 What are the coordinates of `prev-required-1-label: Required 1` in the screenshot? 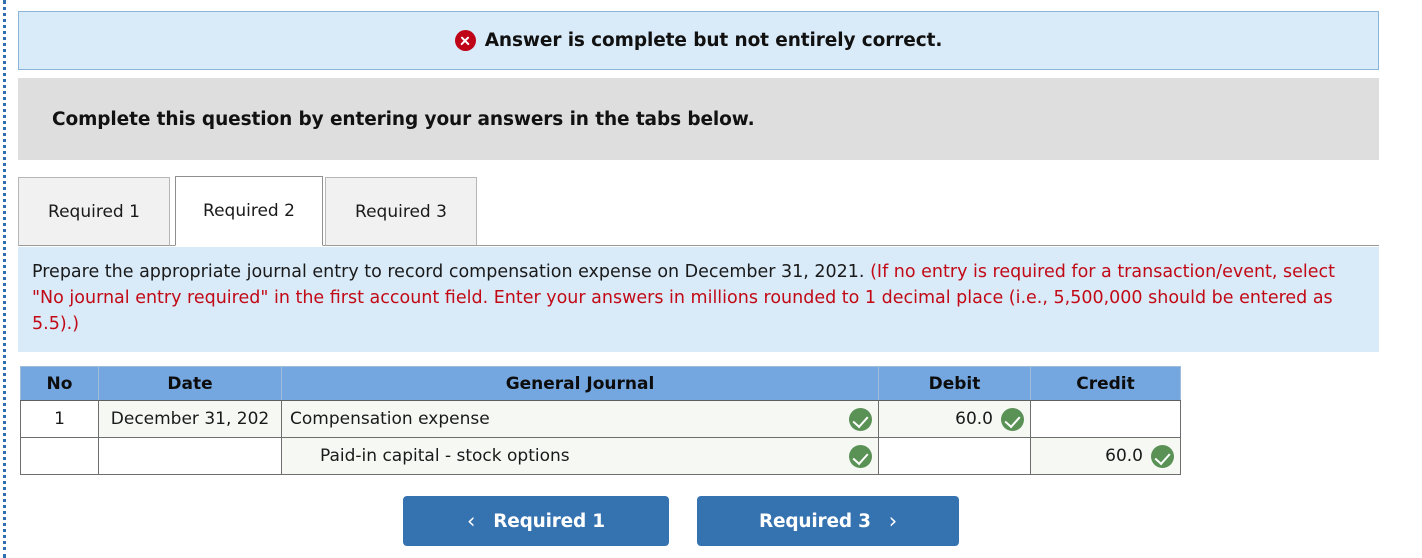 It's located at (549, 521).